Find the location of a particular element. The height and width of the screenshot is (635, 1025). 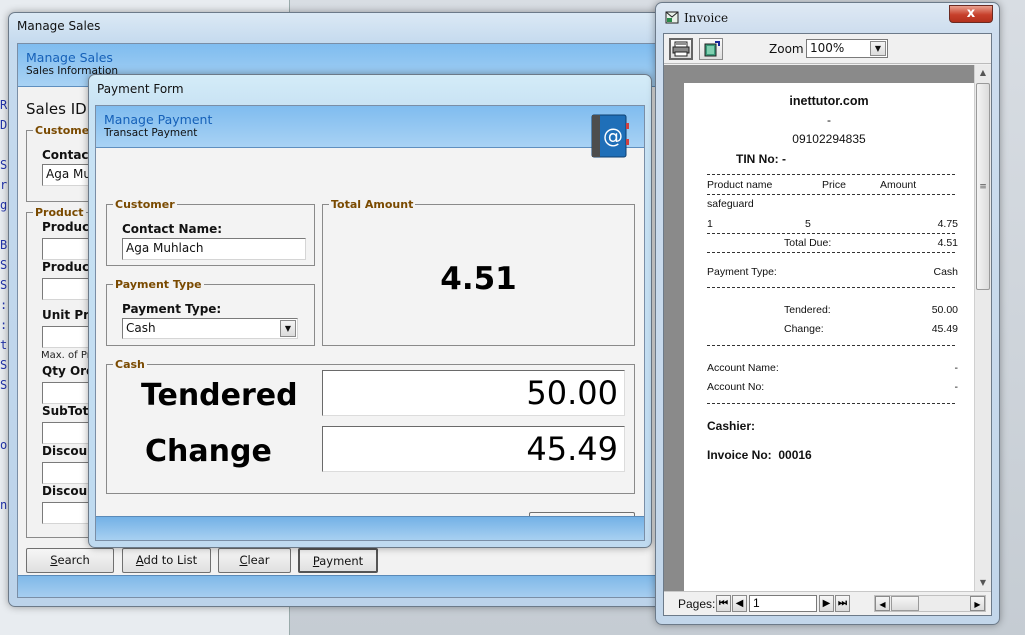

next-page-icon: ▶ is located at coordinates (826, 603).